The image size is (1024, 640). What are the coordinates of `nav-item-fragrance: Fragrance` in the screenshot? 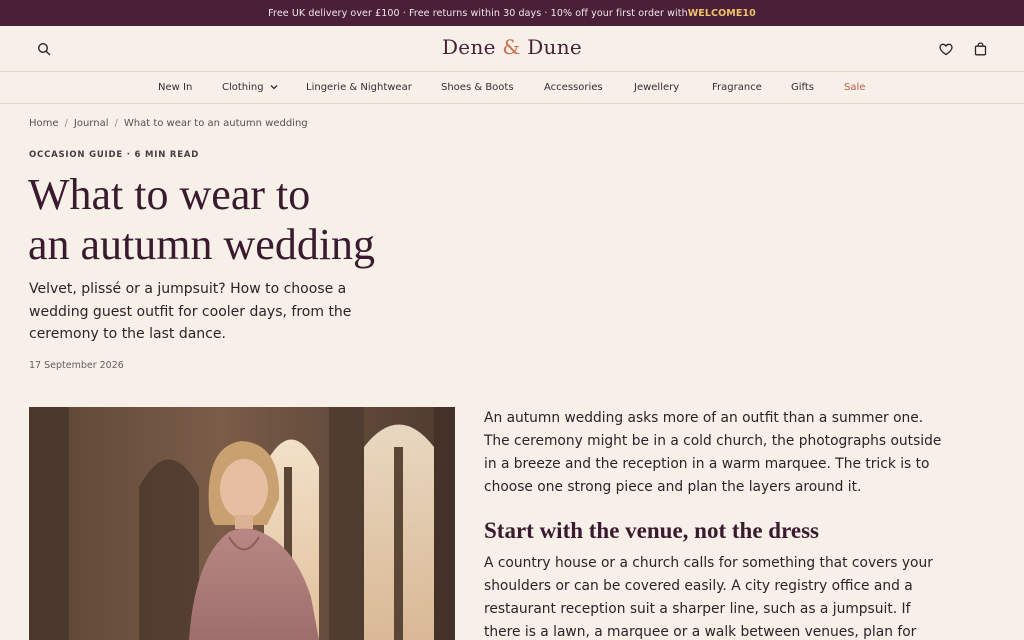 It's located at (737, 87).